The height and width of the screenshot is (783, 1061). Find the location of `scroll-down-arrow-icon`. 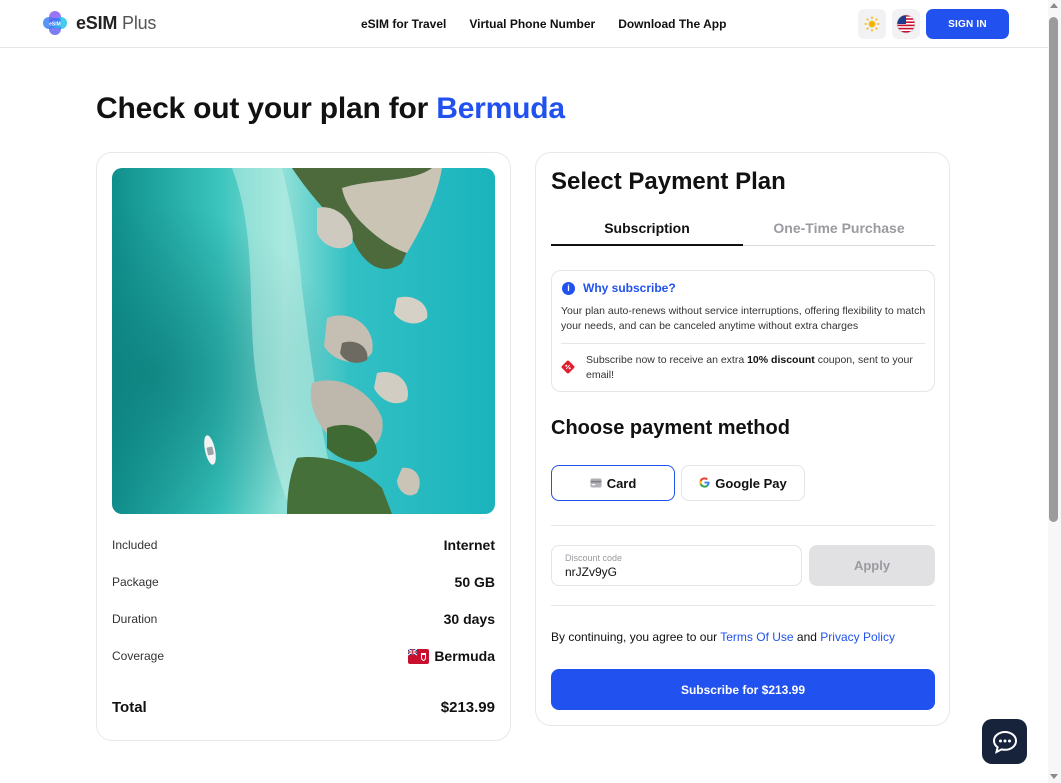

scroll-down-arrow-icon is located at coordinates (1054, 776).